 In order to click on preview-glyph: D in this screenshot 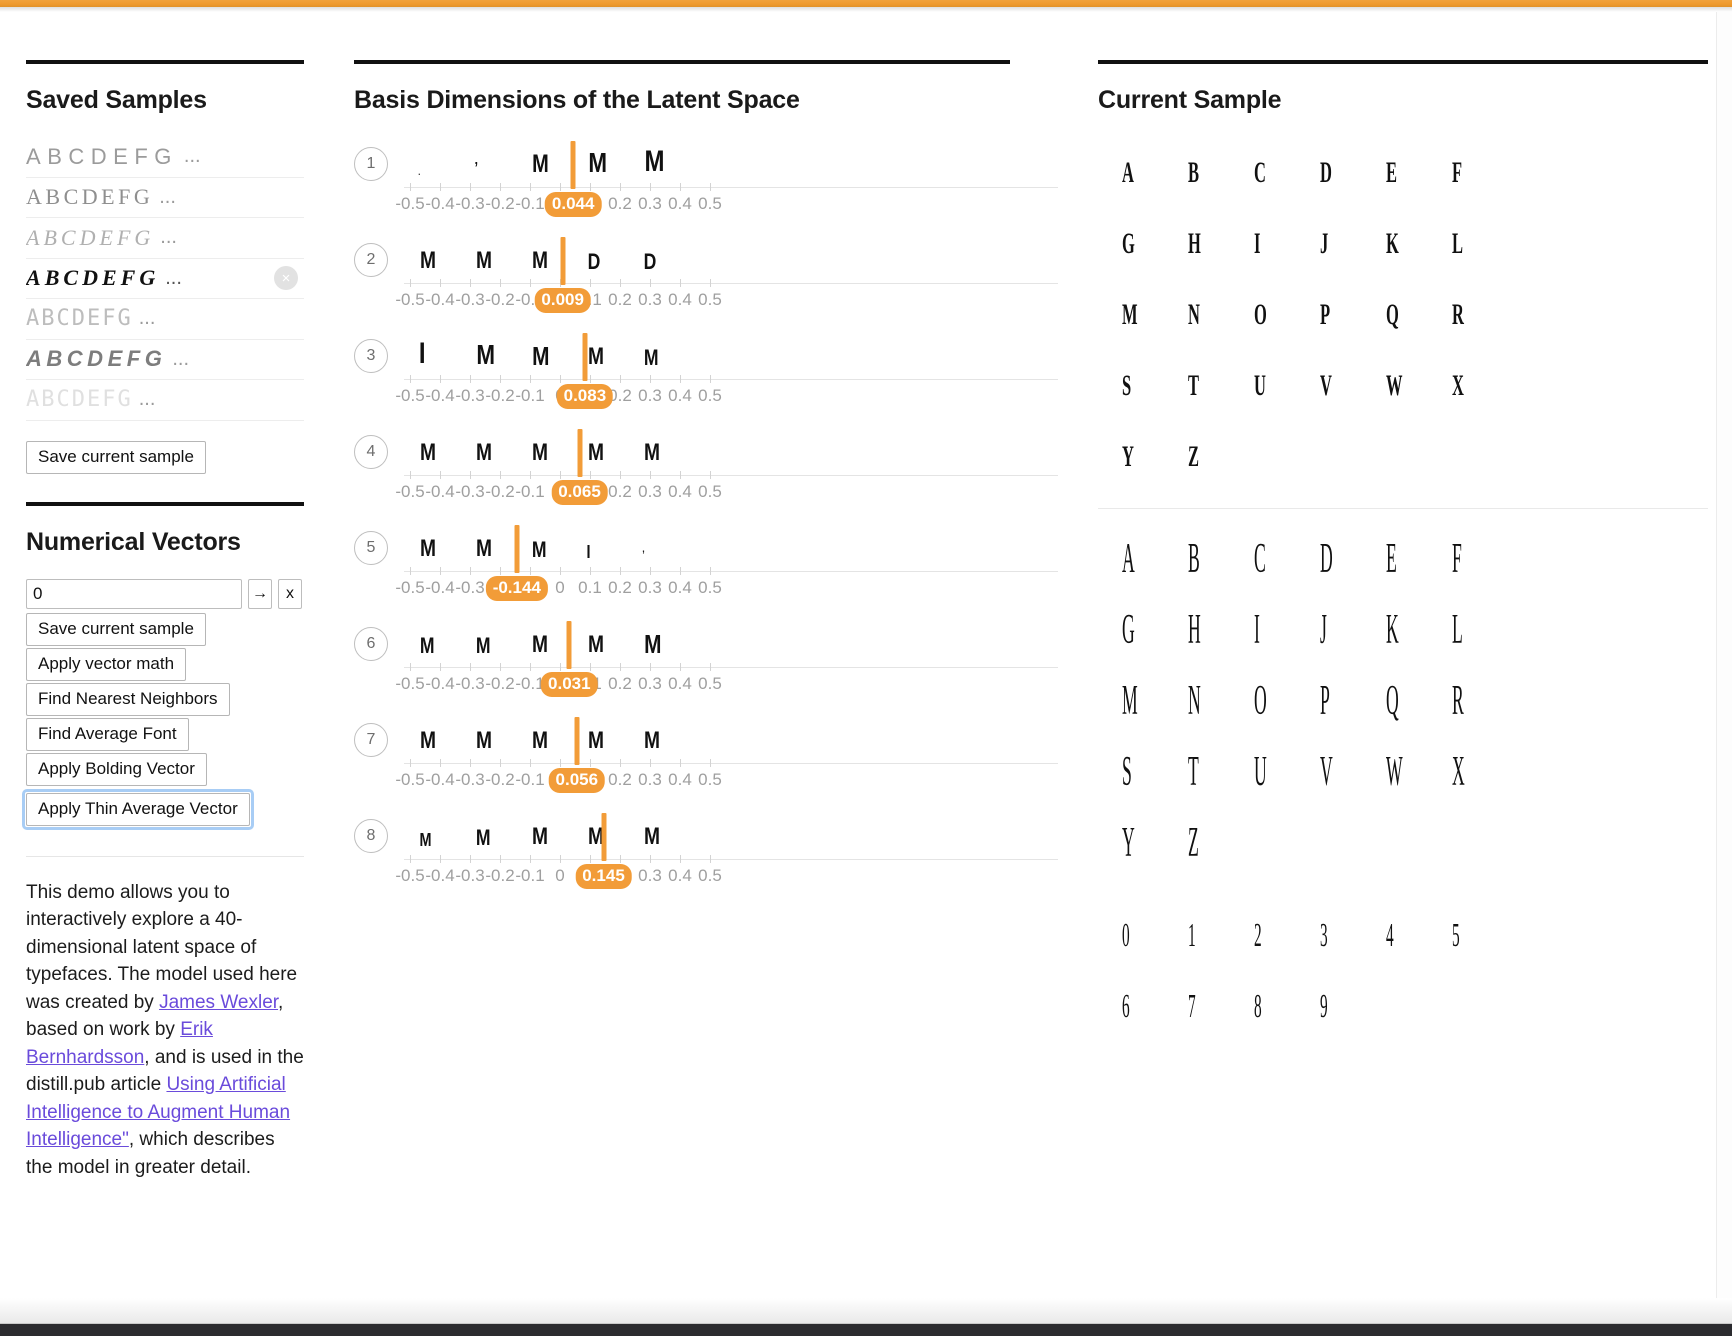, I will do `click(78, 318)`.